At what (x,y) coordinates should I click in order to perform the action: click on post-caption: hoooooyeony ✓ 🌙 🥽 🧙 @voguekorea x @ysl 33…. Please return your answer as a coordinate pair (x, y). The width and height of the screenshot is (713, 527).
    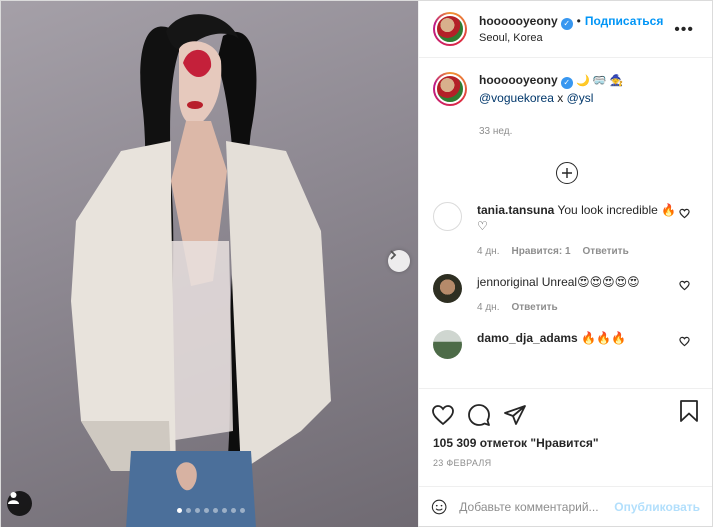
    Looking at the image, I should click on (566, 106).